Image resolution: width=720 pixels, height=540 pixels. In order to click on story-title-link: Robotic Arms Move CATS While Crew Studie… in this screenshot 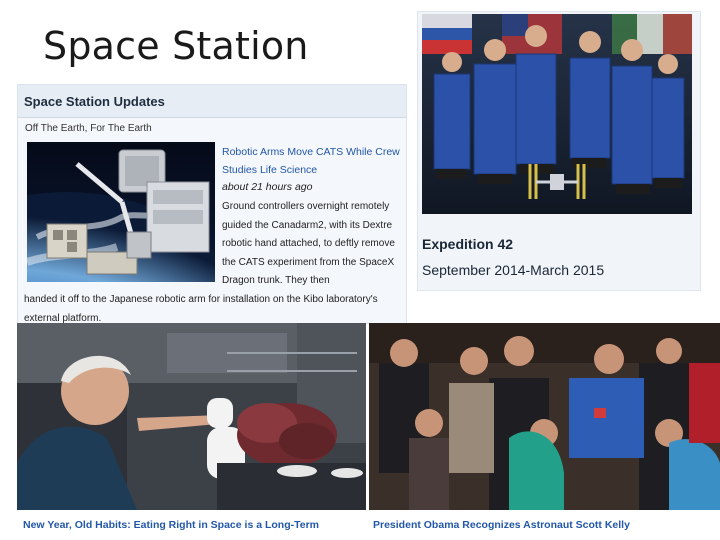, I will do `click(312, 161)`.